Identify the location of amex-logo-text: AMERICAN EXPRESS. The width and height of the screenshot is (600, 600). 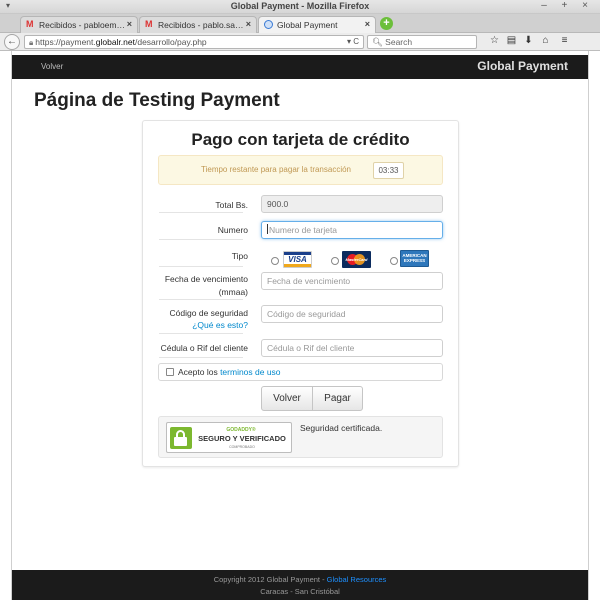
(414, 258).